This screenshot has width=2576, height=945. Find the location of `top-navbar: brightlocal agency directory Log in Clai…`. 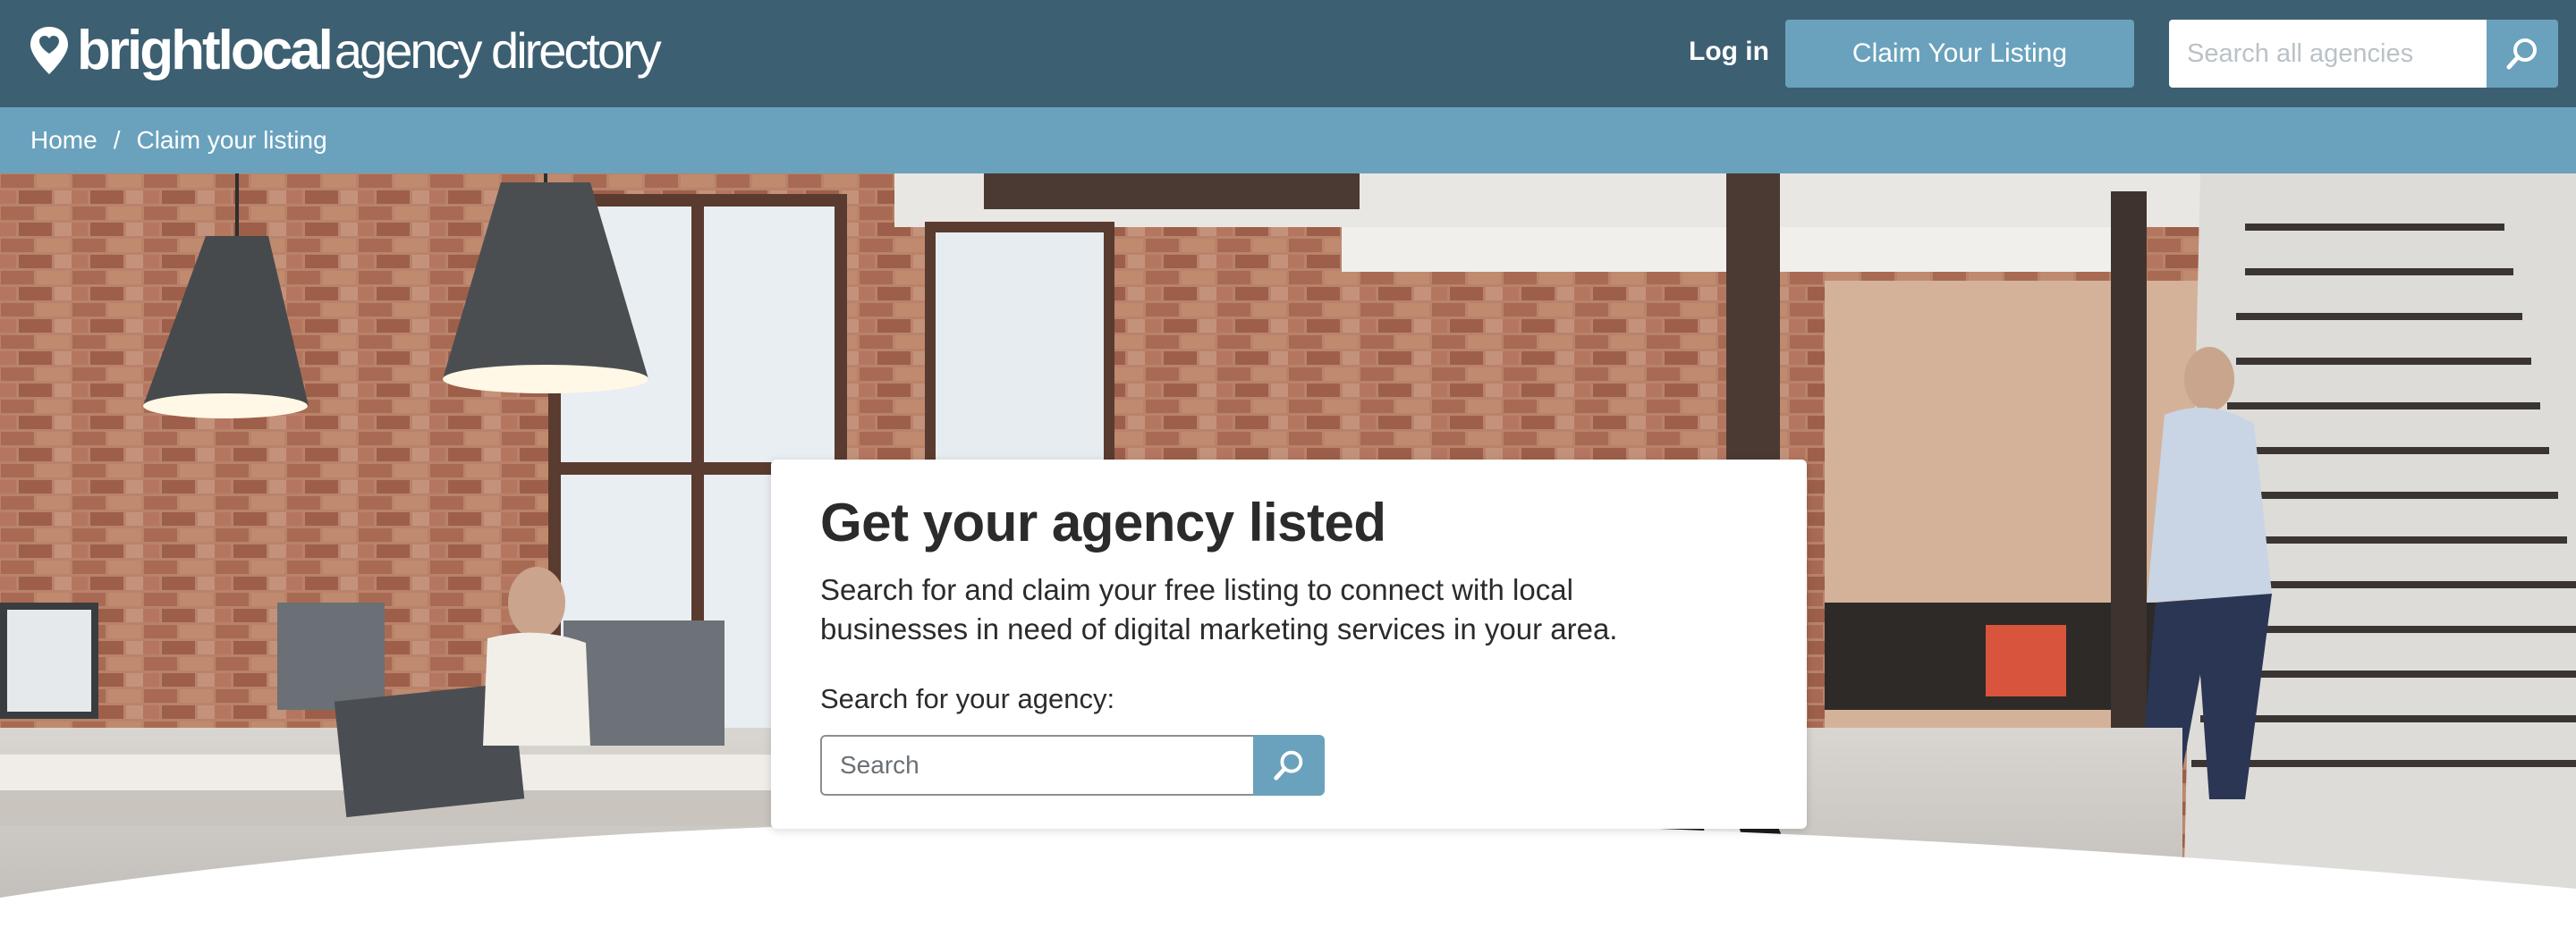

top-navbar: brightlocal agency directory Log in Clai… is located at coordinates (1288, 53).